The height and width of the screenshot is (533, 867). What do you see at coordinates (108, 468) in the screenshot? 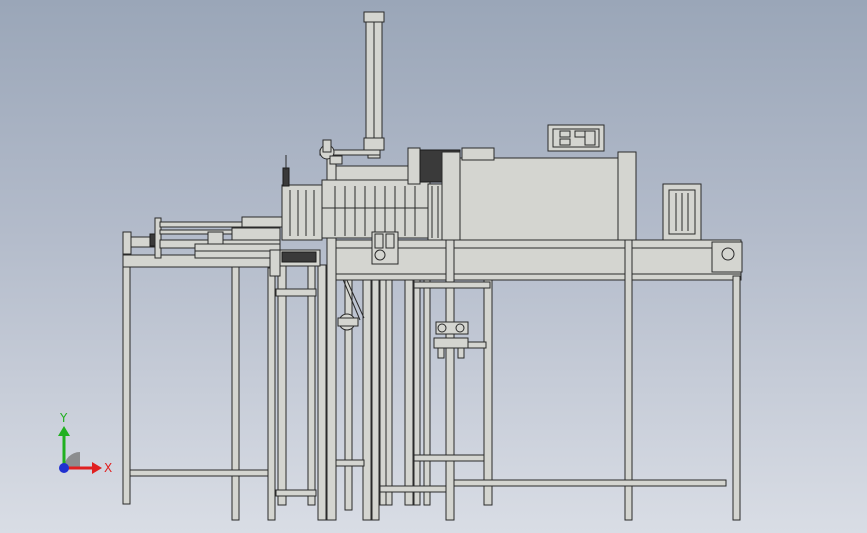
I see `x-axis-label: X` at bounding box center [108, 468].